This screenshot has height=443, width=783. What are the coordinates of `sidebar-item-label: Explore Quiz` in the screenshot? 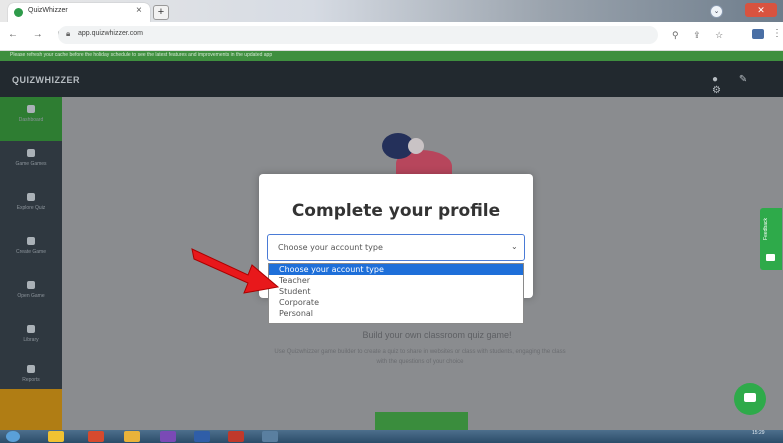 It's located at (31, 208).